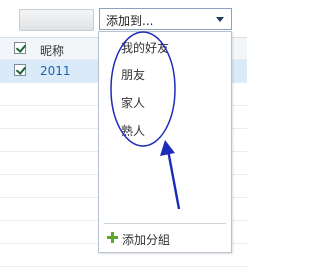 The width and height of the screenshot is (320, 267). What do you see at coordinates (52, 50) in the screenshot?
I see `nickname-column-header: 昵称` at bounding box center [52, 50].